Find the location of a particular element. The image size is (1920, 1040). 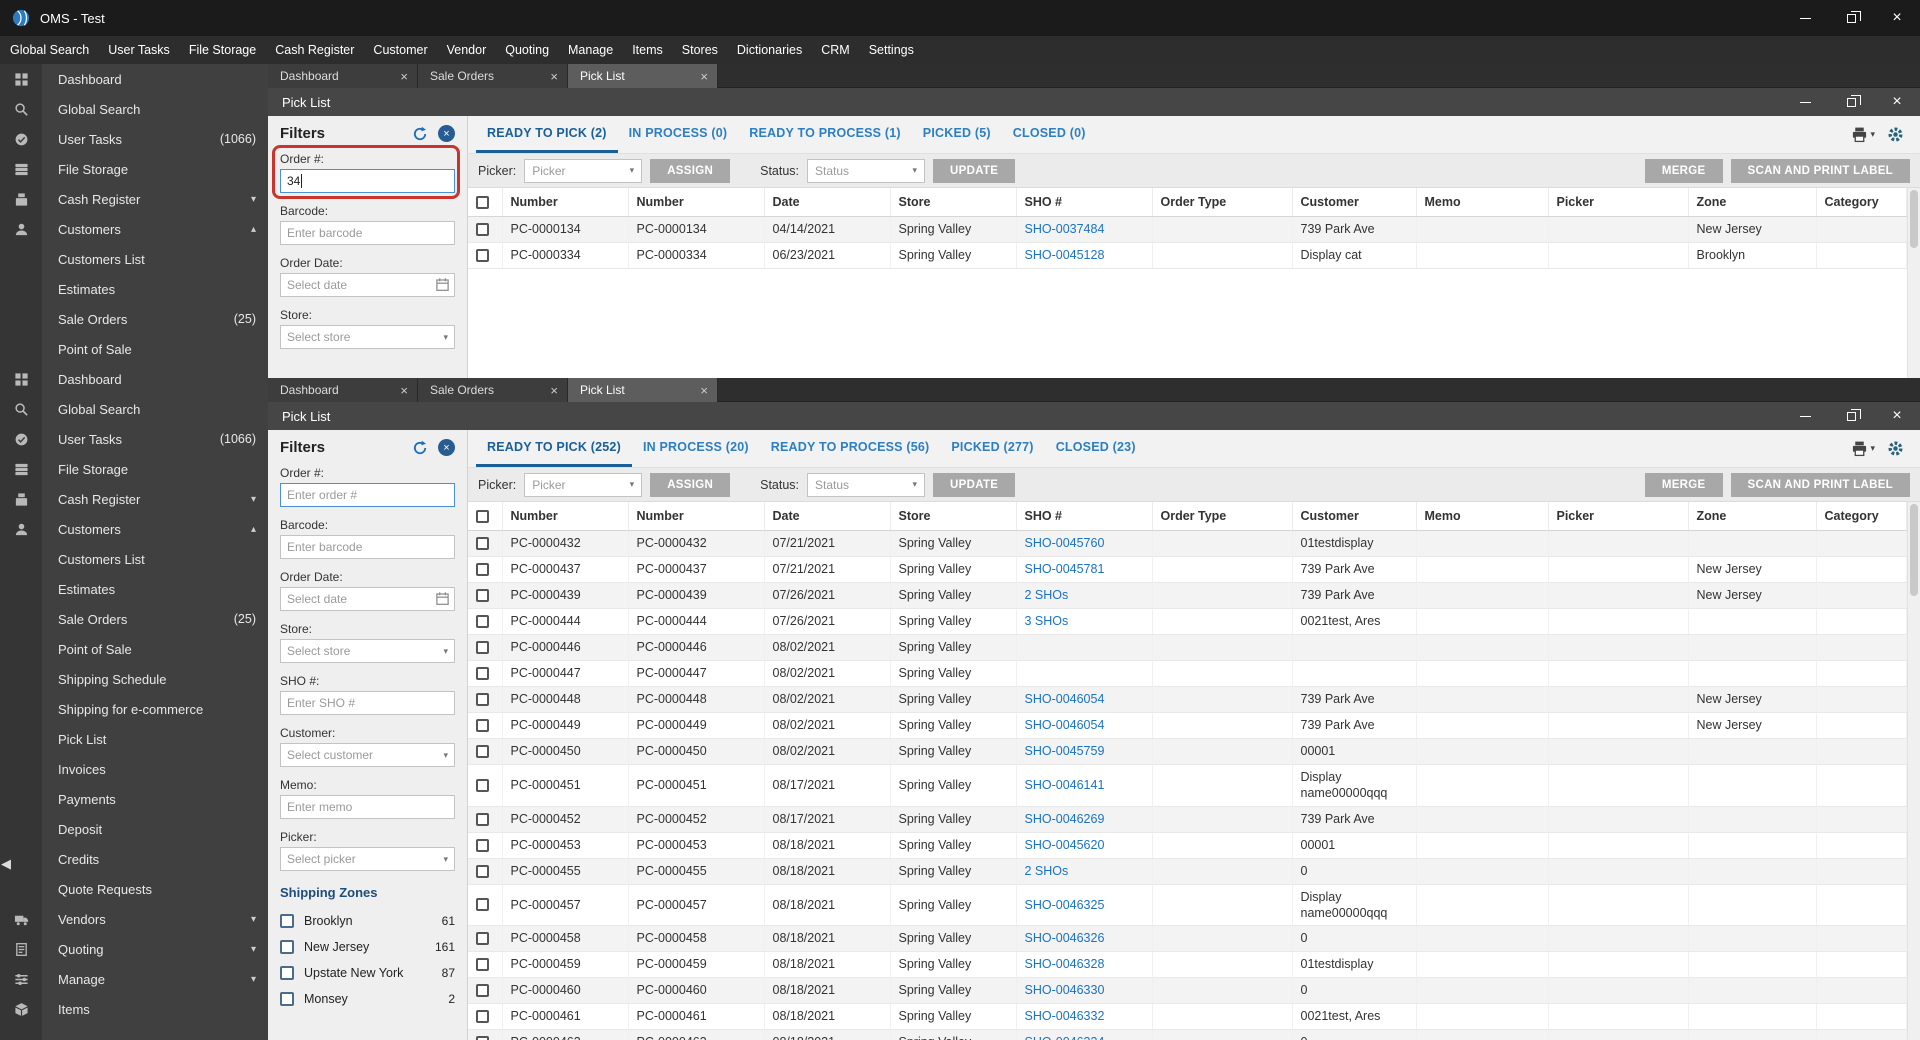

shipping-zone-brooklyn: Brooklyn 61 is located at coordinates (367, 921).